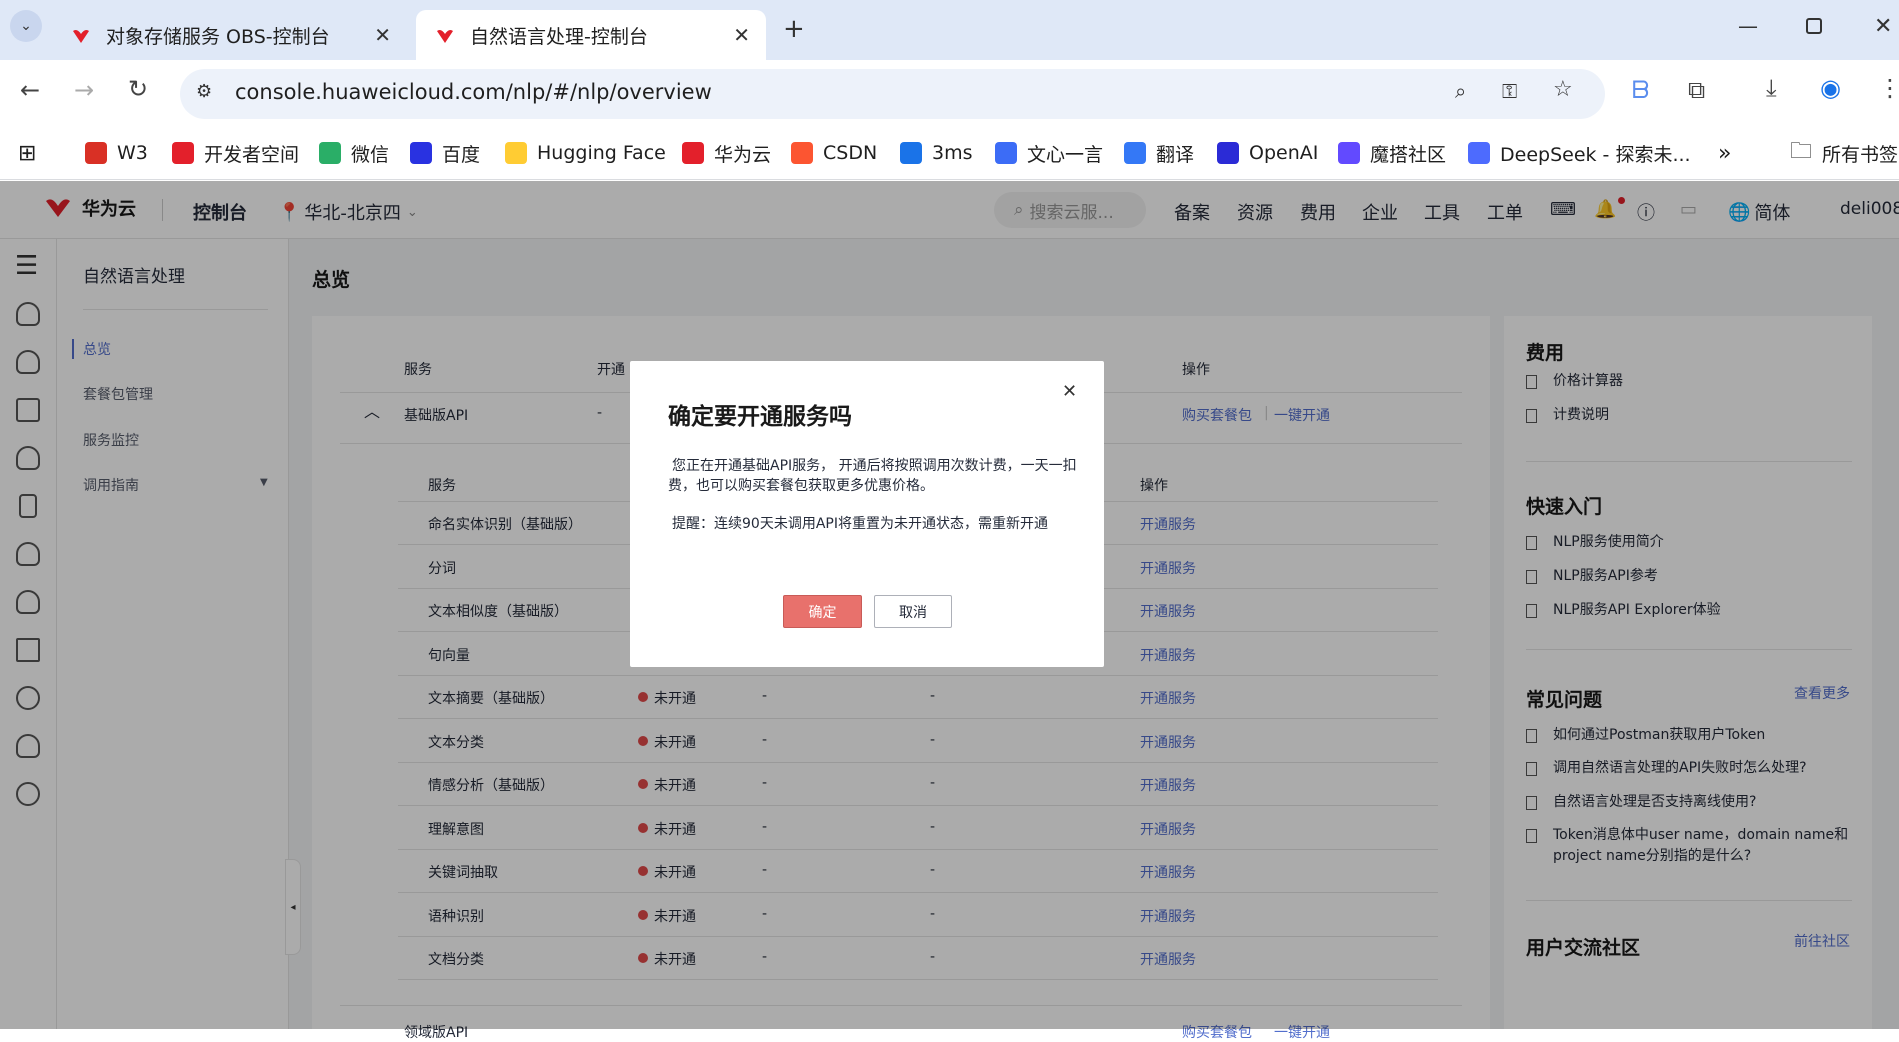 Image resolution: width=1899 pixels, height=1042 pixels. I want to click on 3ms-icon, so click(911, 153).